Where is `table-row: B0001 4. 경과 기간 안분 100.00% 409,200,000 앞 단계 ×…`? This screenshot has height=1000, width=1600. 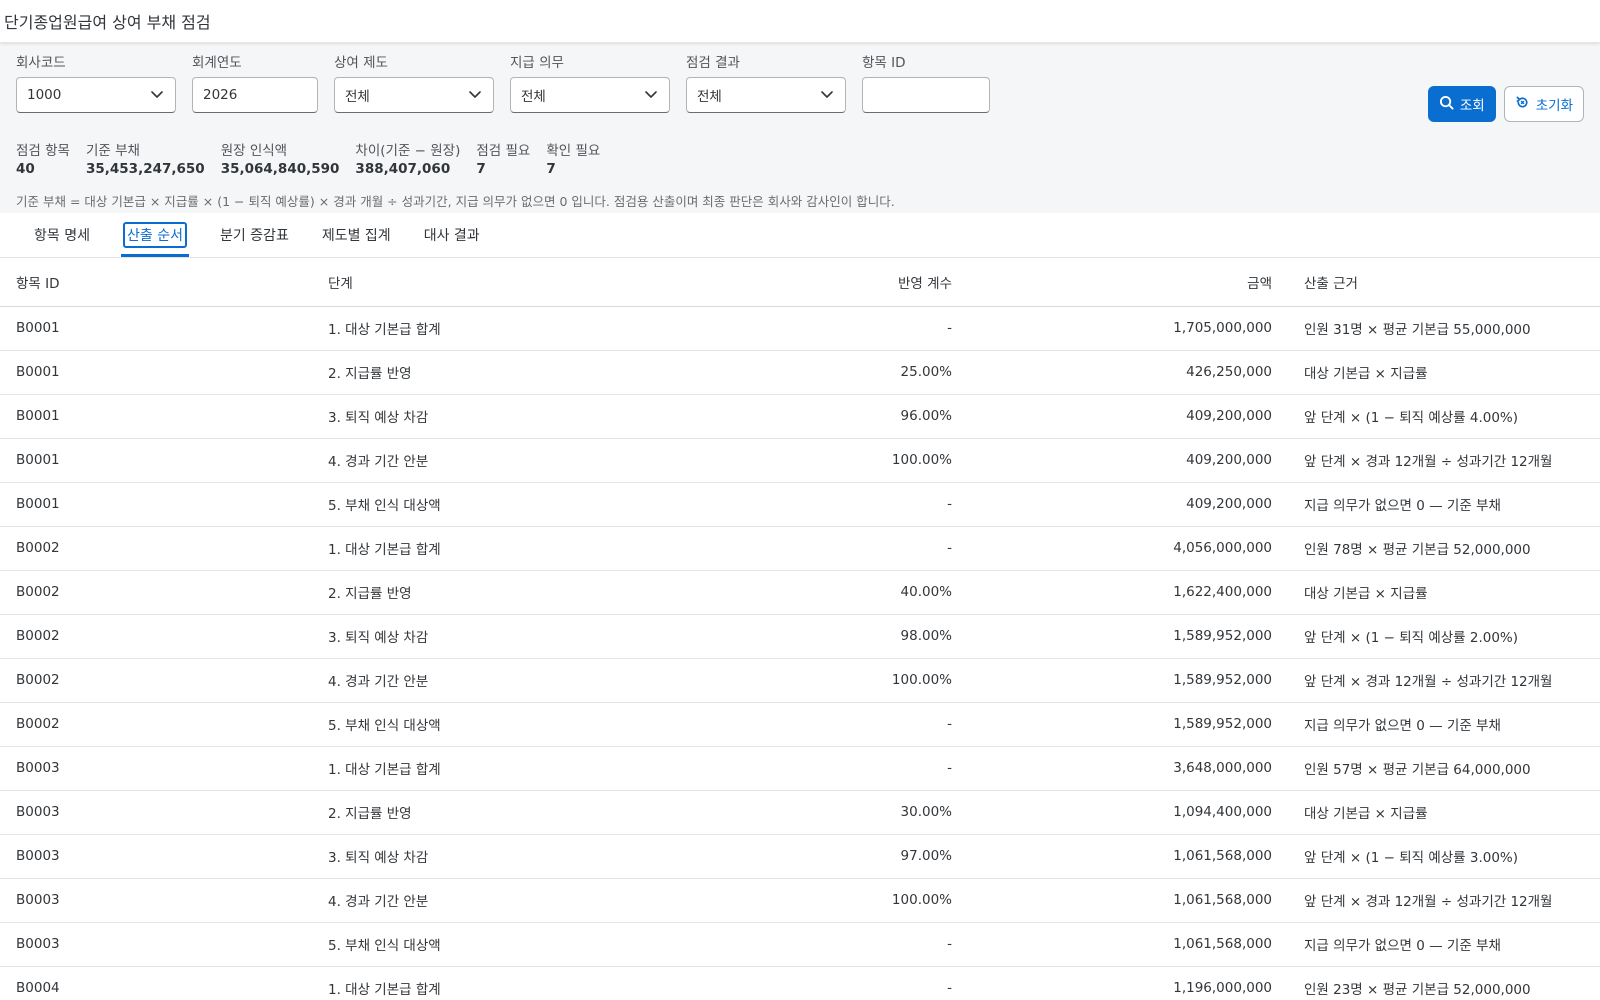 table-row: B0001 4. 경과 기간 안분 100.00% 409,200,000 앞 단계 ×… is located at coordinates (800, 460).